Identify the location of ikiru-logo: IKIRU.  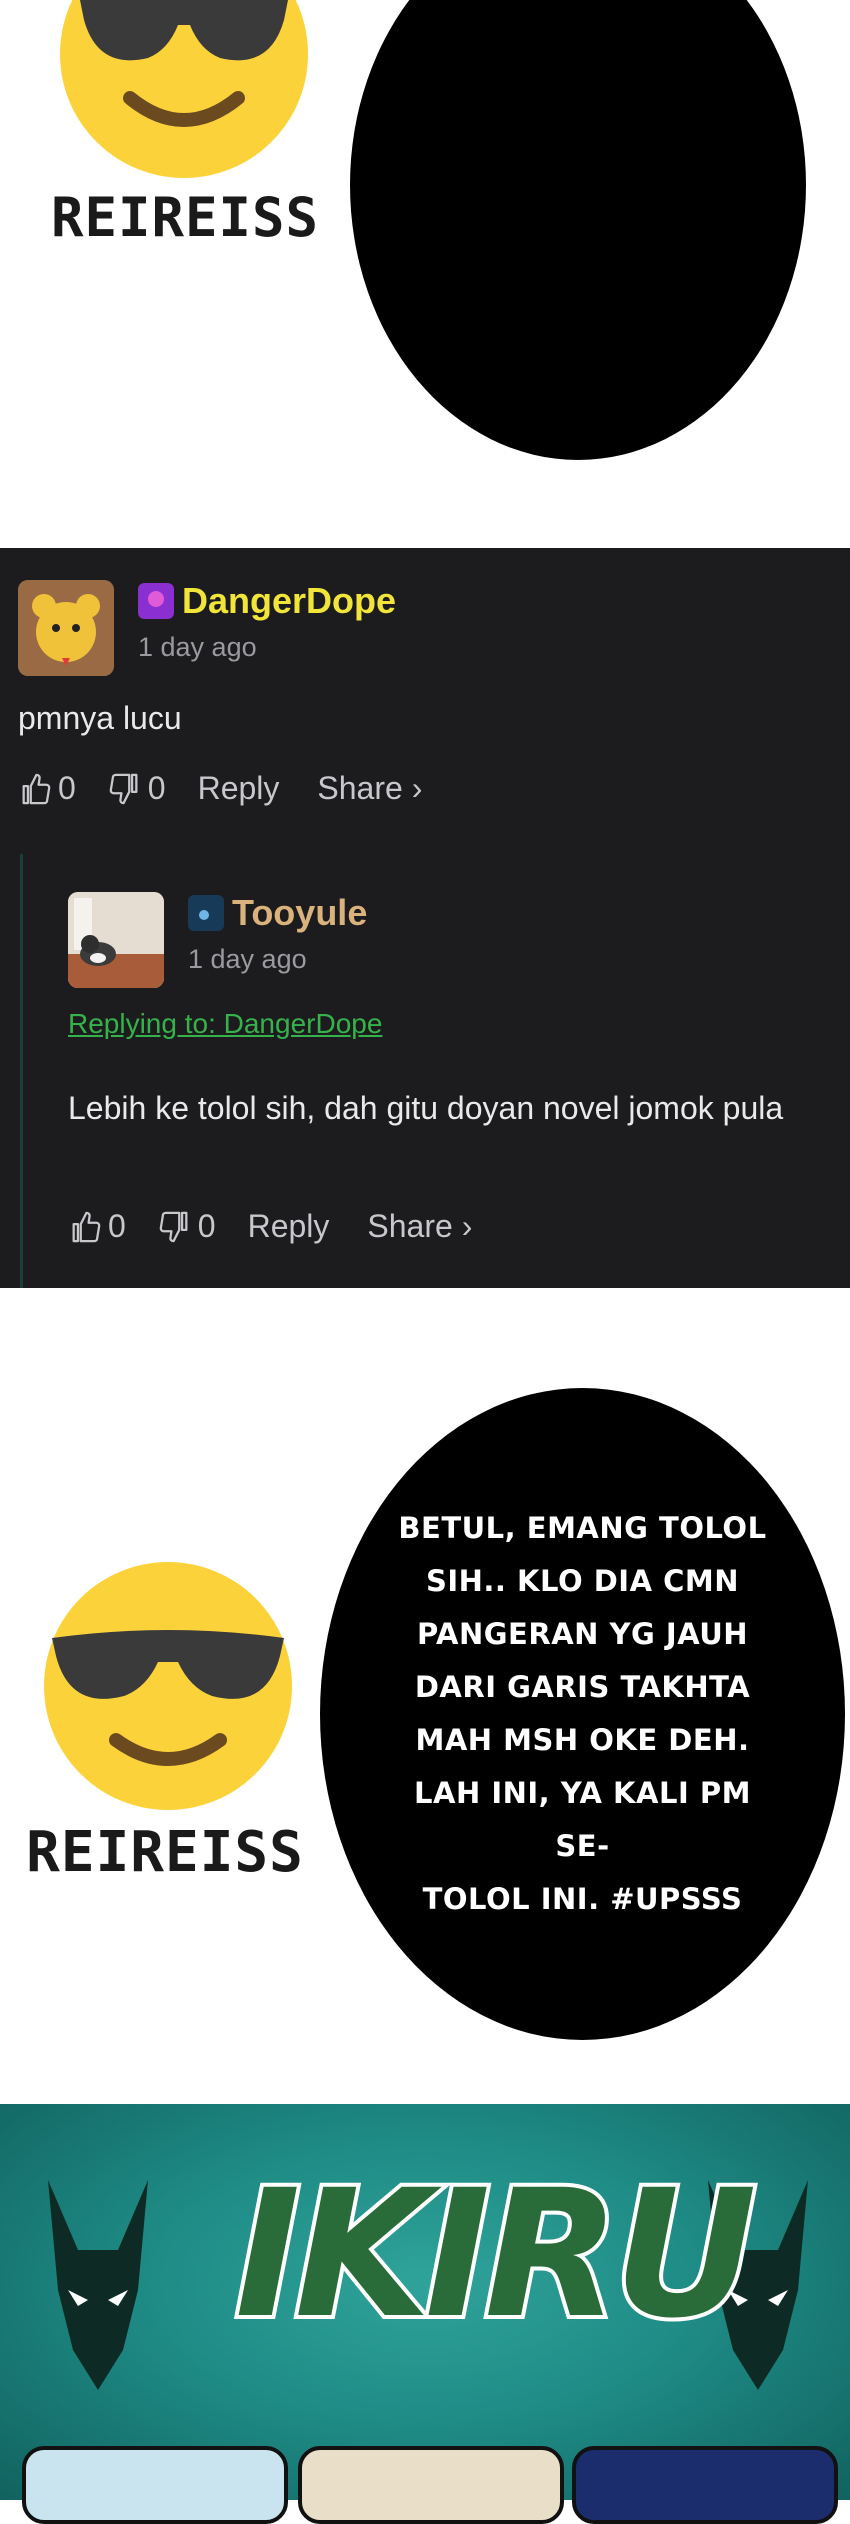
(496, 2255).